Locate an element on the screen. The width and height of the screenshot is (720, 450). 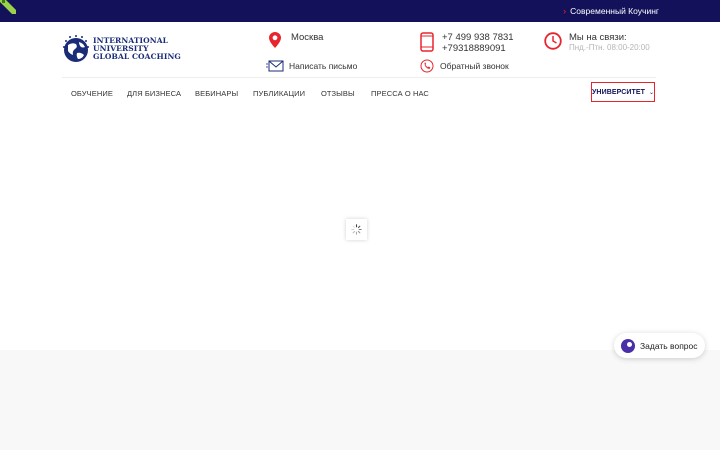
phone-number-2: +79318889091 is located at coordinates (478, 48).